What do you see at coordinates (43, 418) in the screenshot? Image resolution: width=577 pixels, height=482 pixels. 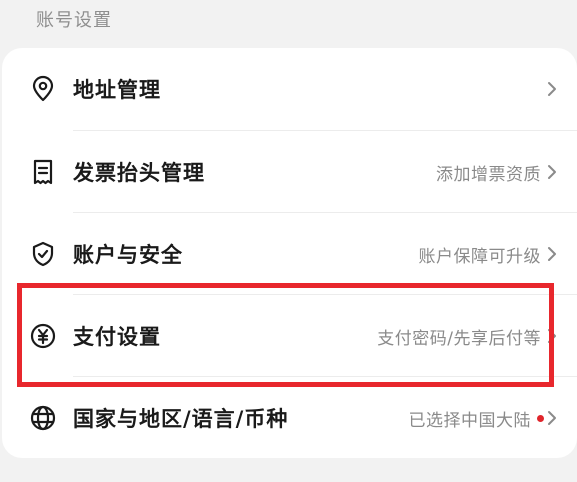 I see `globe-icon` at bounding box center [43, 418].